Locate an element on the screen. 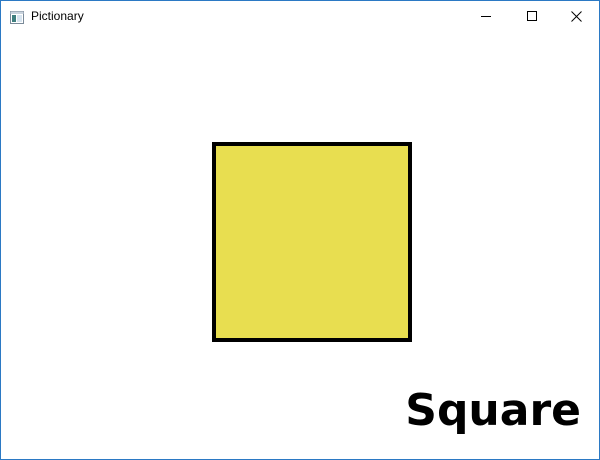 This screenshot has width=600, height=460. close-icon is located at coordinates (576, 16).